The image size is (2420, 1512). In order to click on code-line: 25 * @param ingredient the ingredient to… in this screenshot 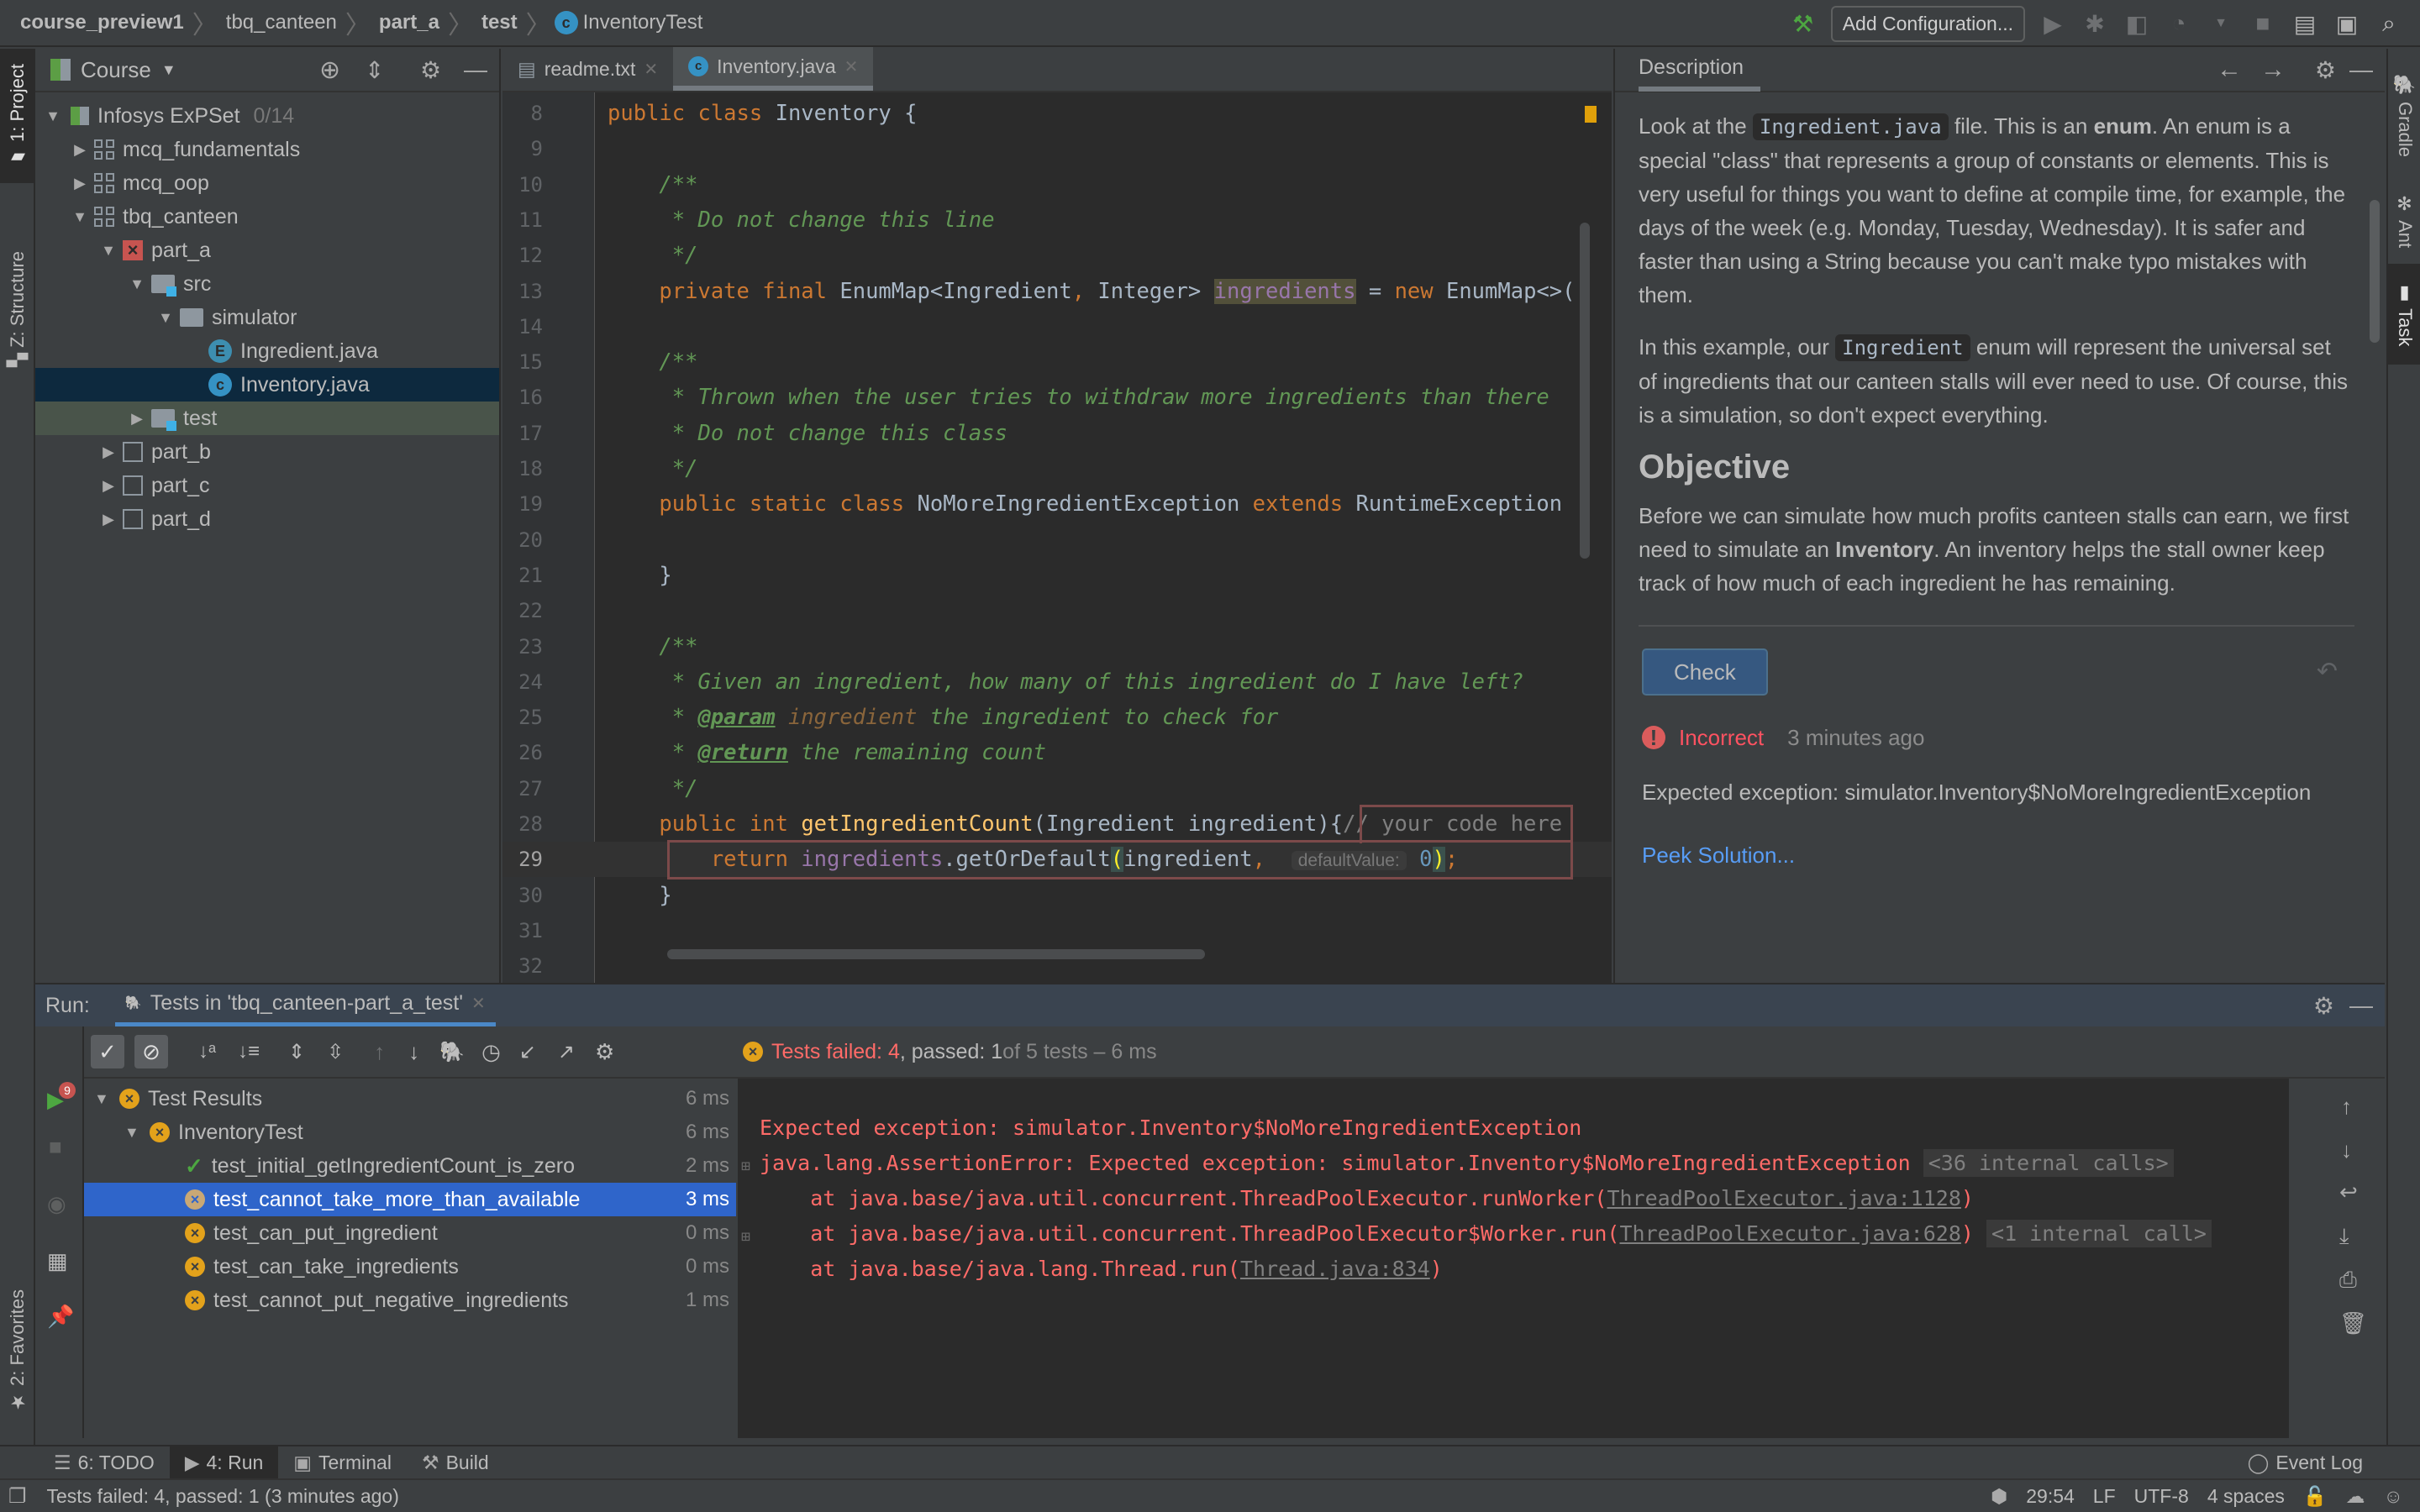, I will do `click(1057, 717)`.